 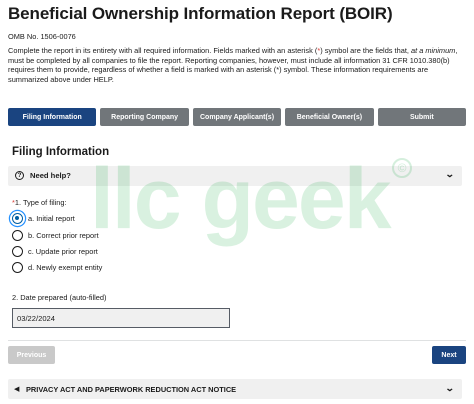 I want to click on date-prepared-input, so click(x=121, y=318).